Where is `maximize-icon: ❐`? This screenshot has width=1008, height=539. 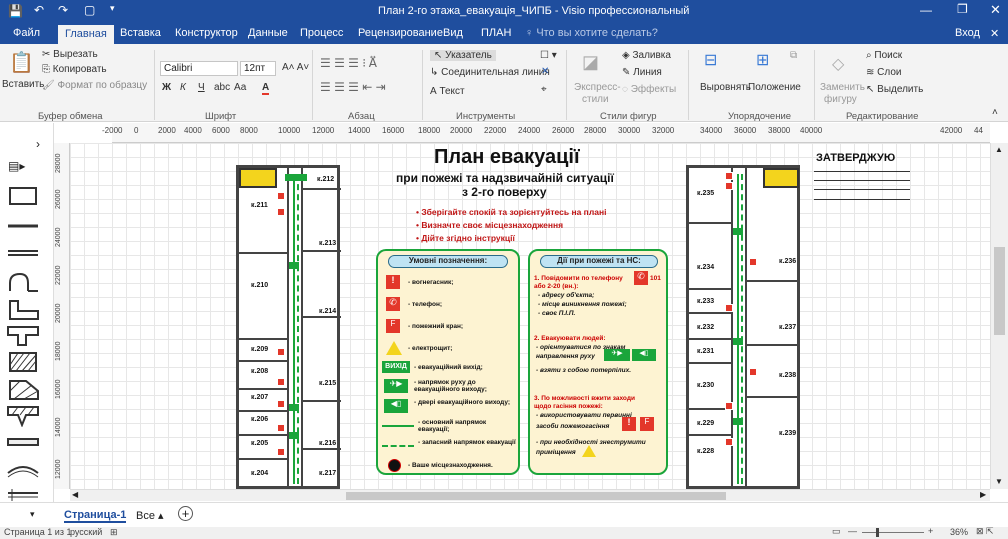 maximize-icon: ❐ is located at coordinates (962, 9).